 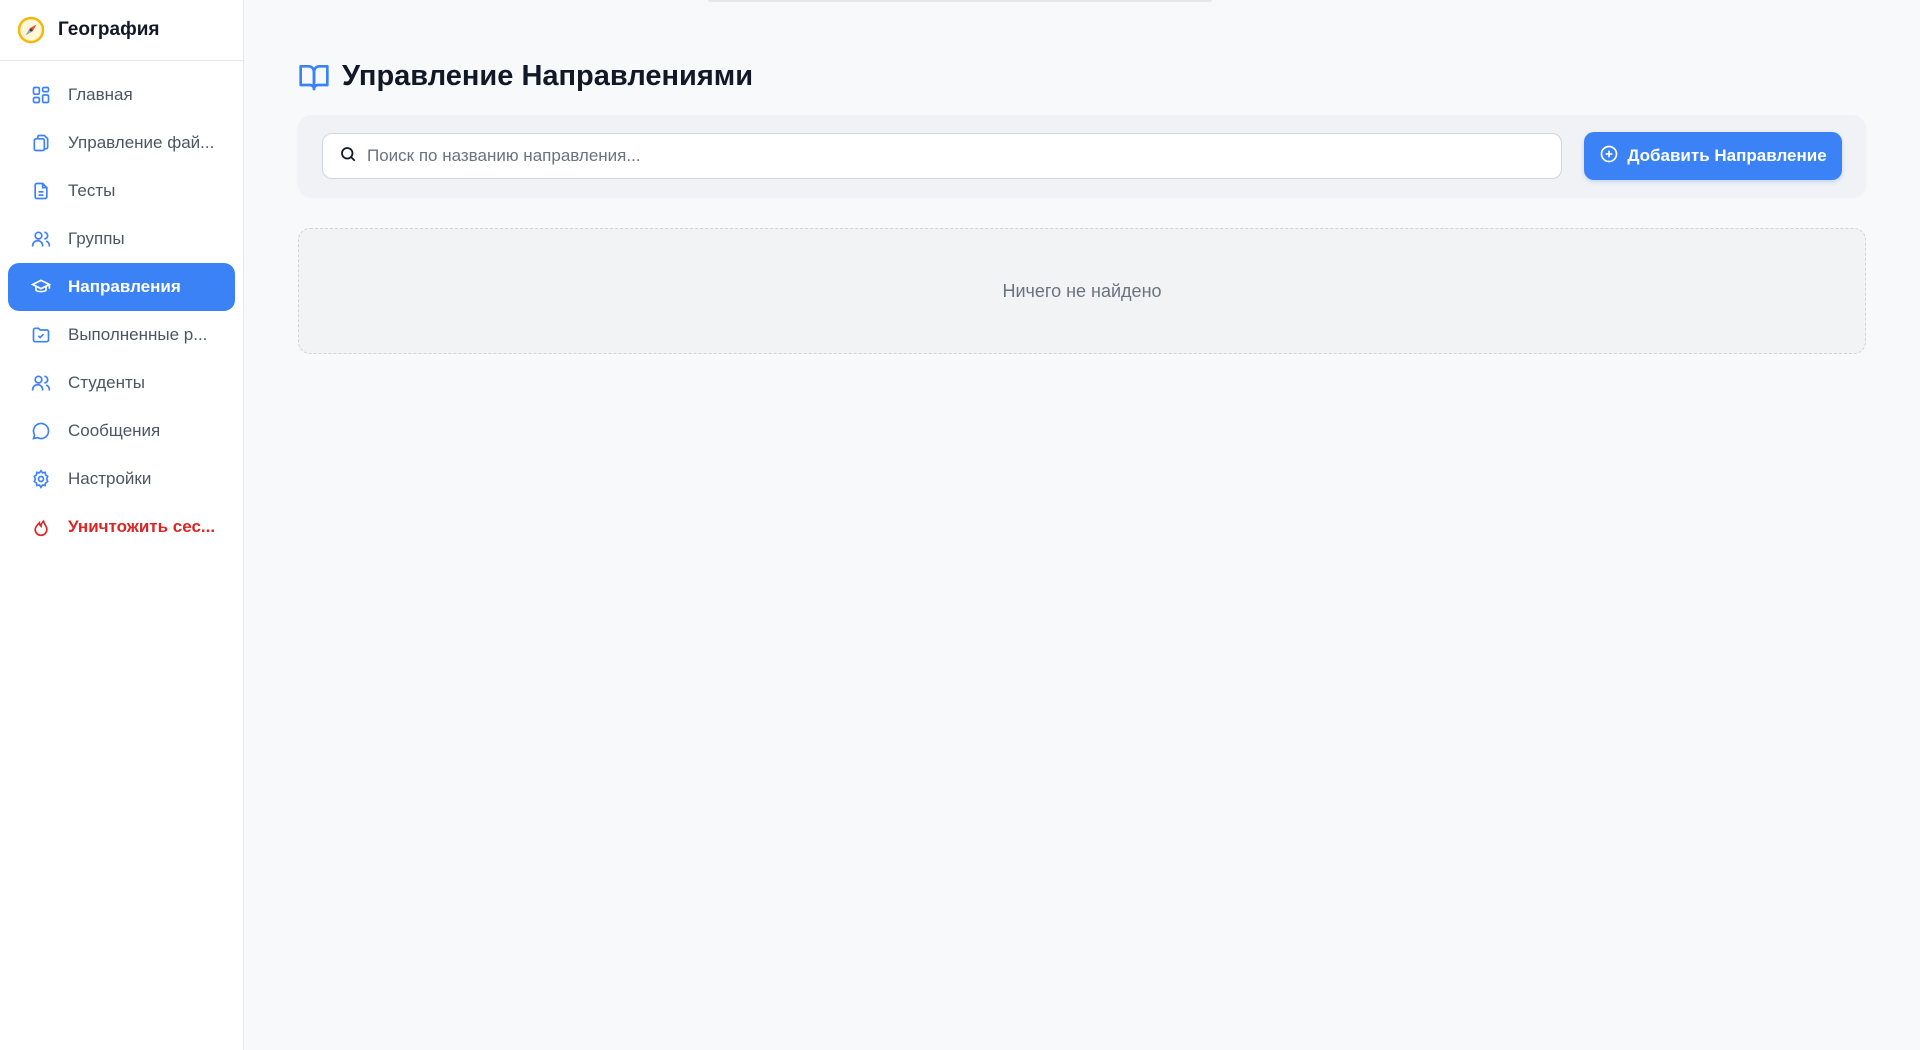 What do you see at coordinates (109, 29) in the screenshot?
I see `app-title: География` at bounding box center [109, 29].